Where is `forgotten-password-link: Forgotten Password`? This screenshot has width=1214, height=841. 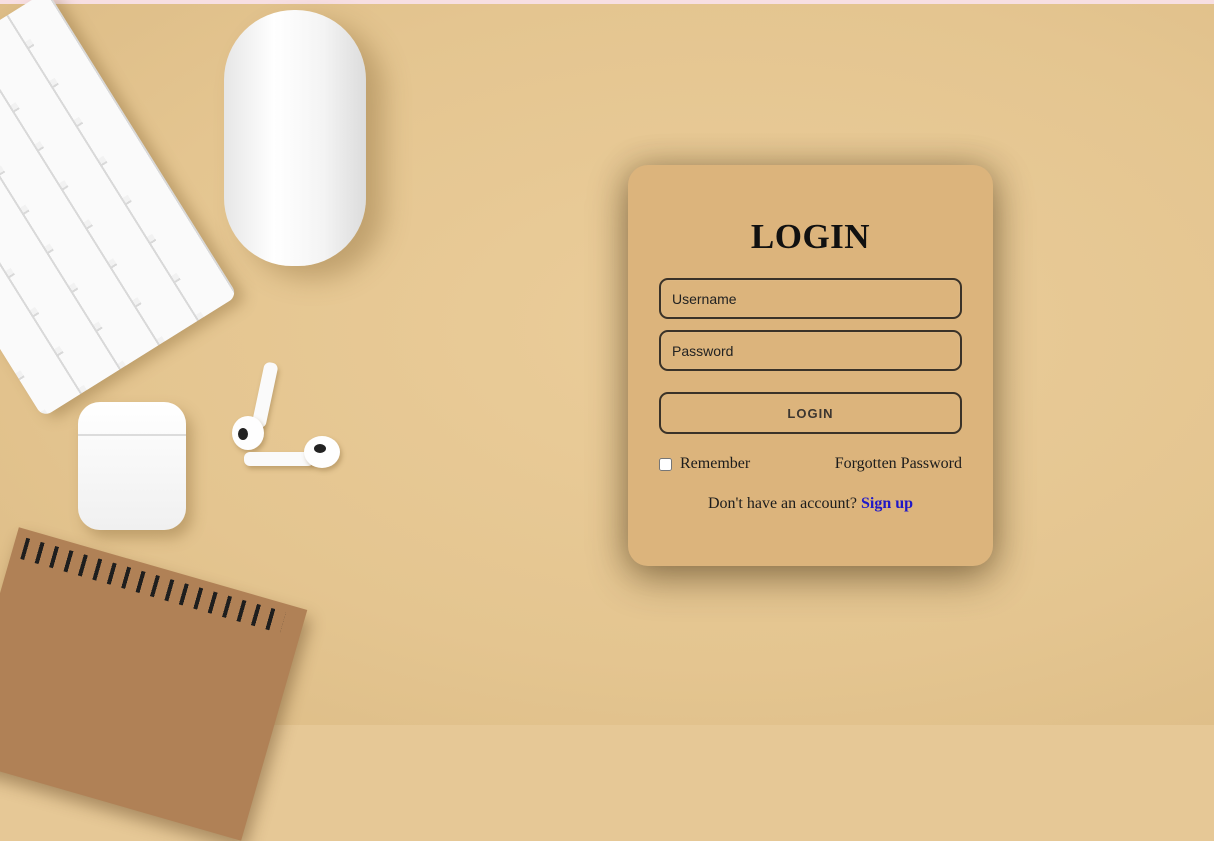
forgotten-password-link: Forgotten Password is located at coordinates (898, 464).